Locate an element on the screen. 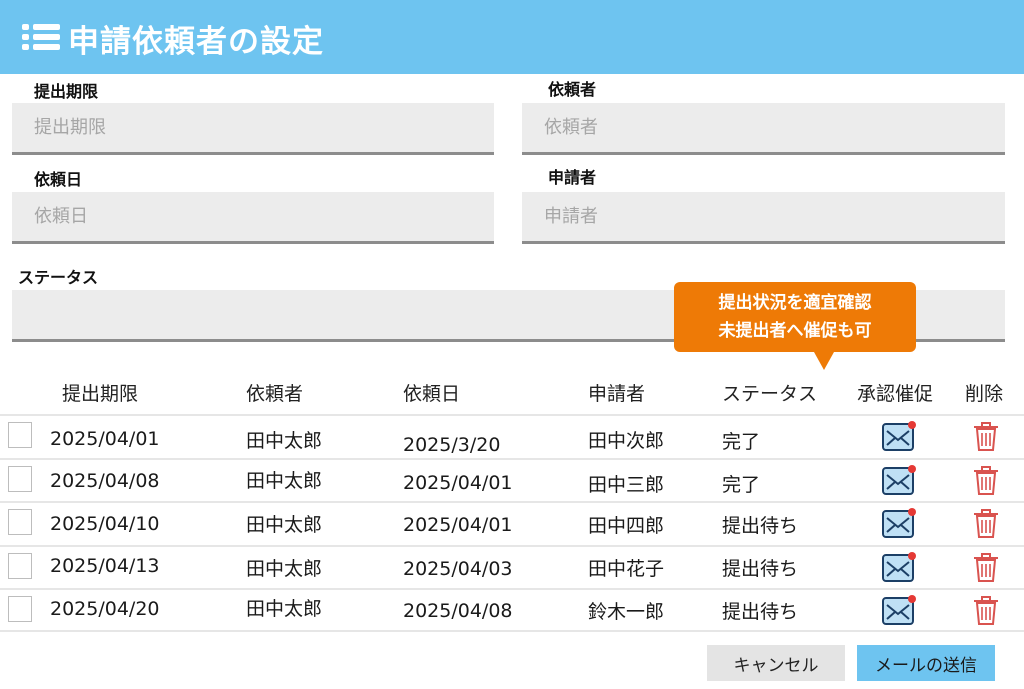 Image resolution: width=1024 pixels, height=689 pixels. deadline-field-wrap is located at coordinates (253, 129).